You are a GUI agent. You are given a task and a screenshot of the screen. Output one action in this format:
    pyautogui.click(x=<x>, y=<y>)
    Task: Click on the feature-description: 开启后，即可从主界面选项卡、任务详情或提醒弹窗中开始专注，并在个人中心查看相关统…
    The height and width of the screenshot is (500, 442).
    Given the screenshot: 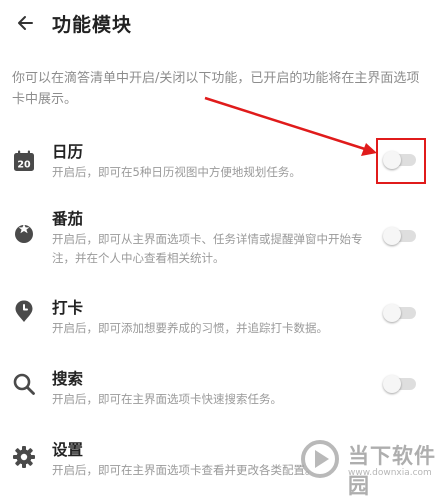 What is the action you would take?
    pyautogui.click(x=207, y=248)
    